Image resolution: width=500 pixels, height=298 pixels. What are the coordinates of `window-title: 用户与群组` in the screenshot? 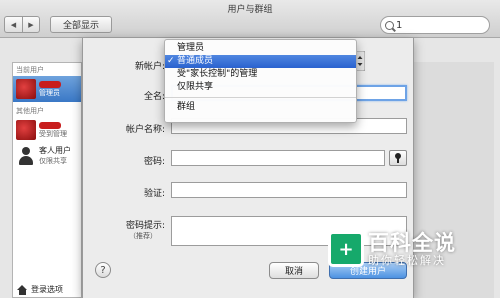 It's located at (250, 10).